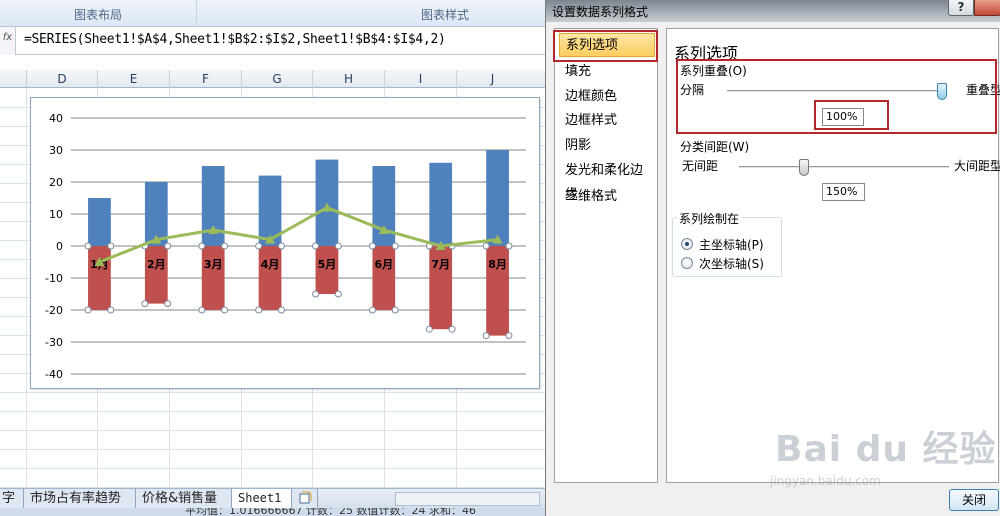 The image size is (1000, 516). Describe the element at coordinates (987, 8) in the screenshot. I see `close-icon` at that location.